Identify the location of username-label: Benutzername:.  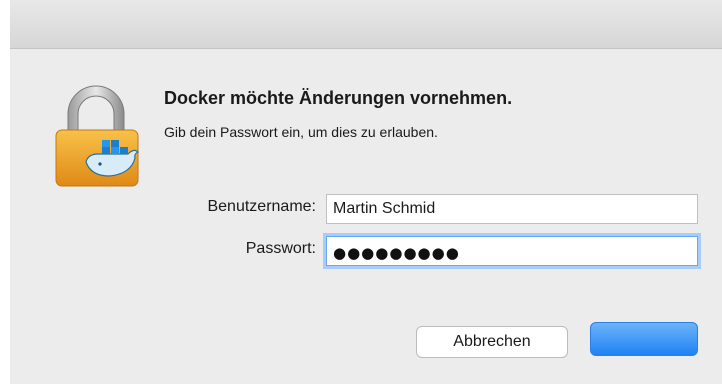
(261, 206).